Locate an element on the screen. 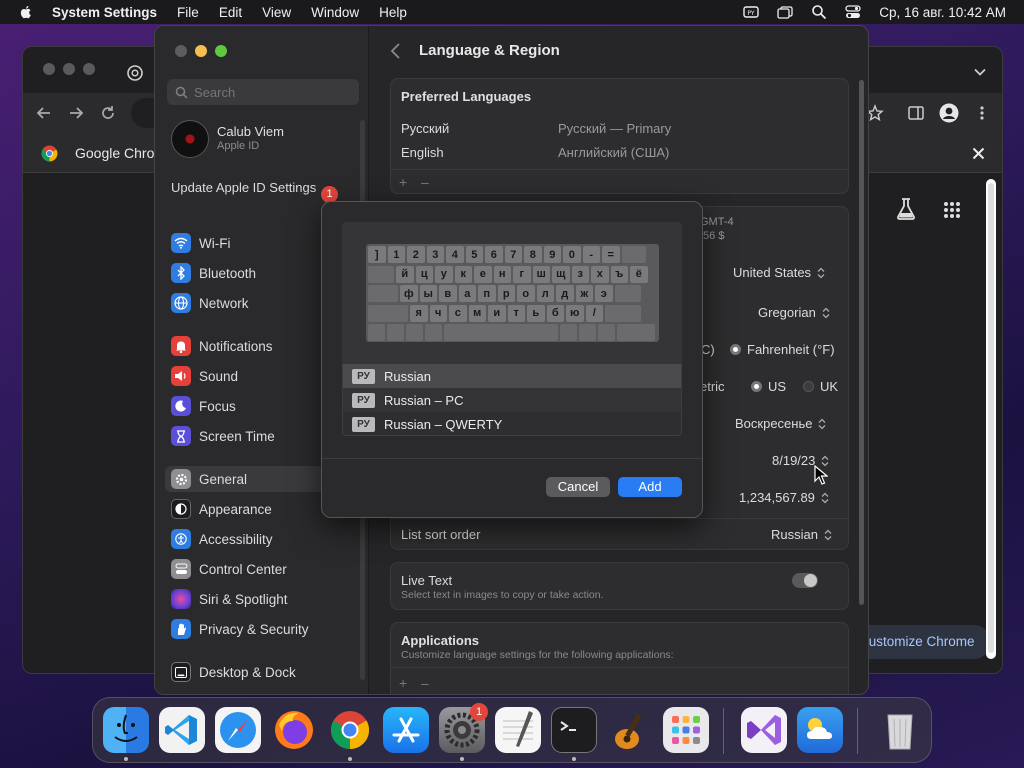 The height and width of the screenshot is (768, 1024). main-scrollbar is located at coordinates (861, 342).